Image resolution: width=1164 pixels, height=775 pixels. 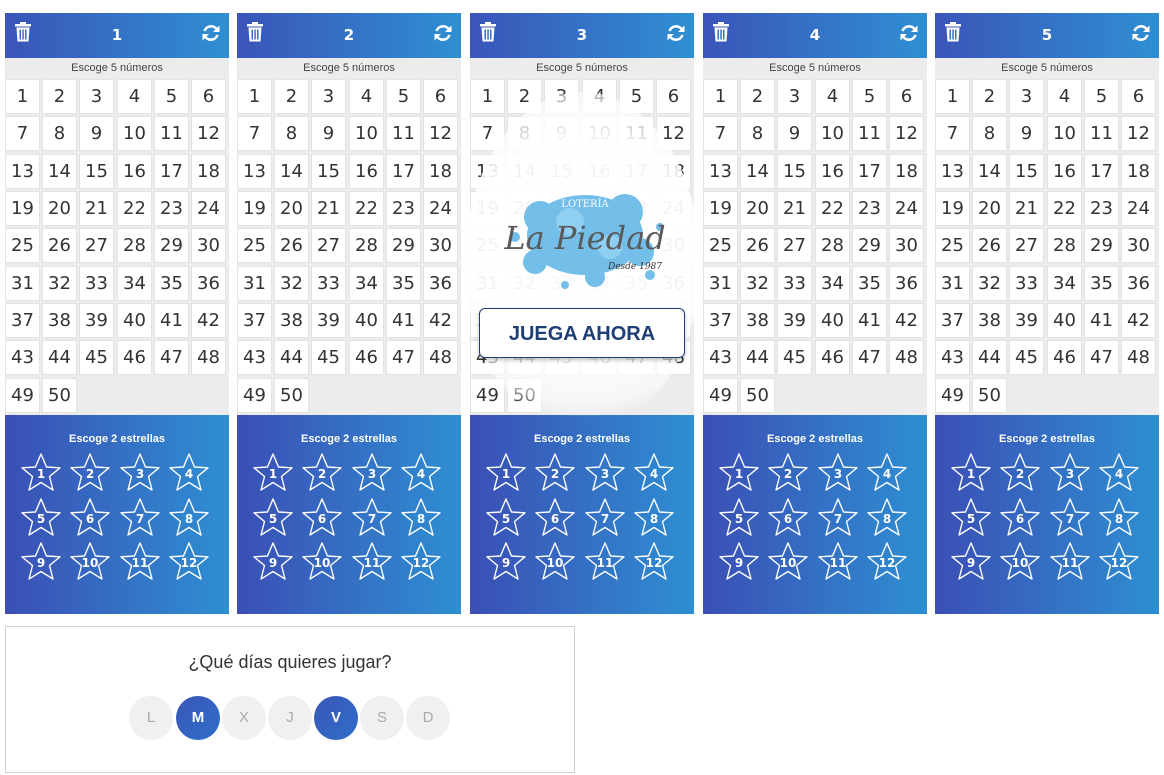 I want to click on number-cell: 4, so click(x=832, y=96).